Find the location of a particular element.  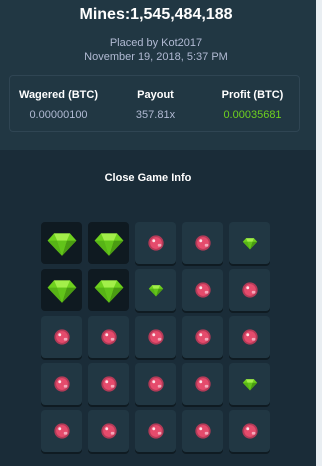

wagered-label: Wagered (BTC) is located at coordinates (58, 95).